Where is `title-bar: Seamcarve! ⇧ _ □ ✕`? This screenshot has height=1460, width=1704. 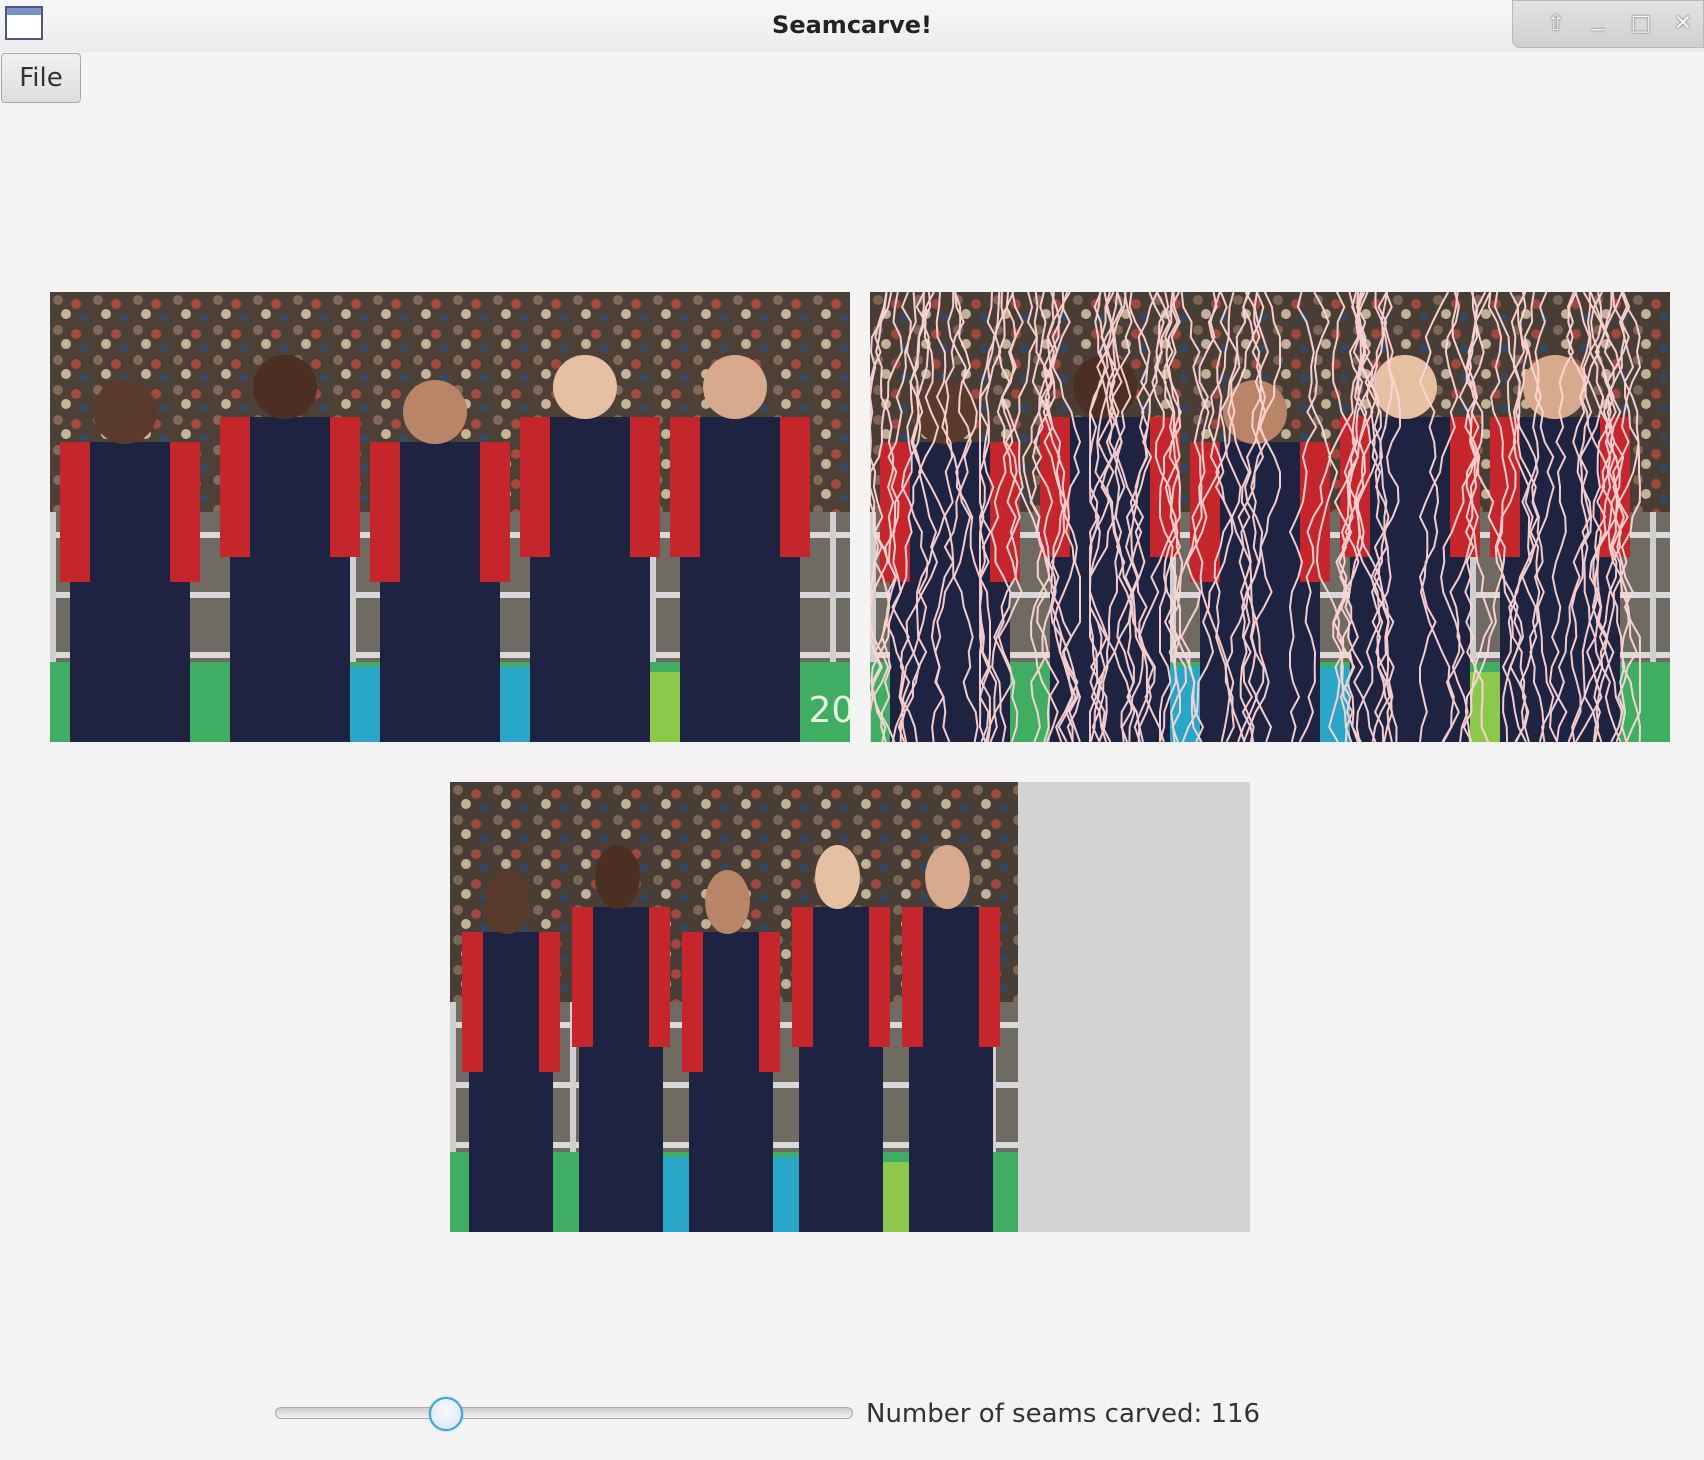
title-bar: Seamcarve! ⇧ _ □ ✕ is located at coordinates (852, 26).